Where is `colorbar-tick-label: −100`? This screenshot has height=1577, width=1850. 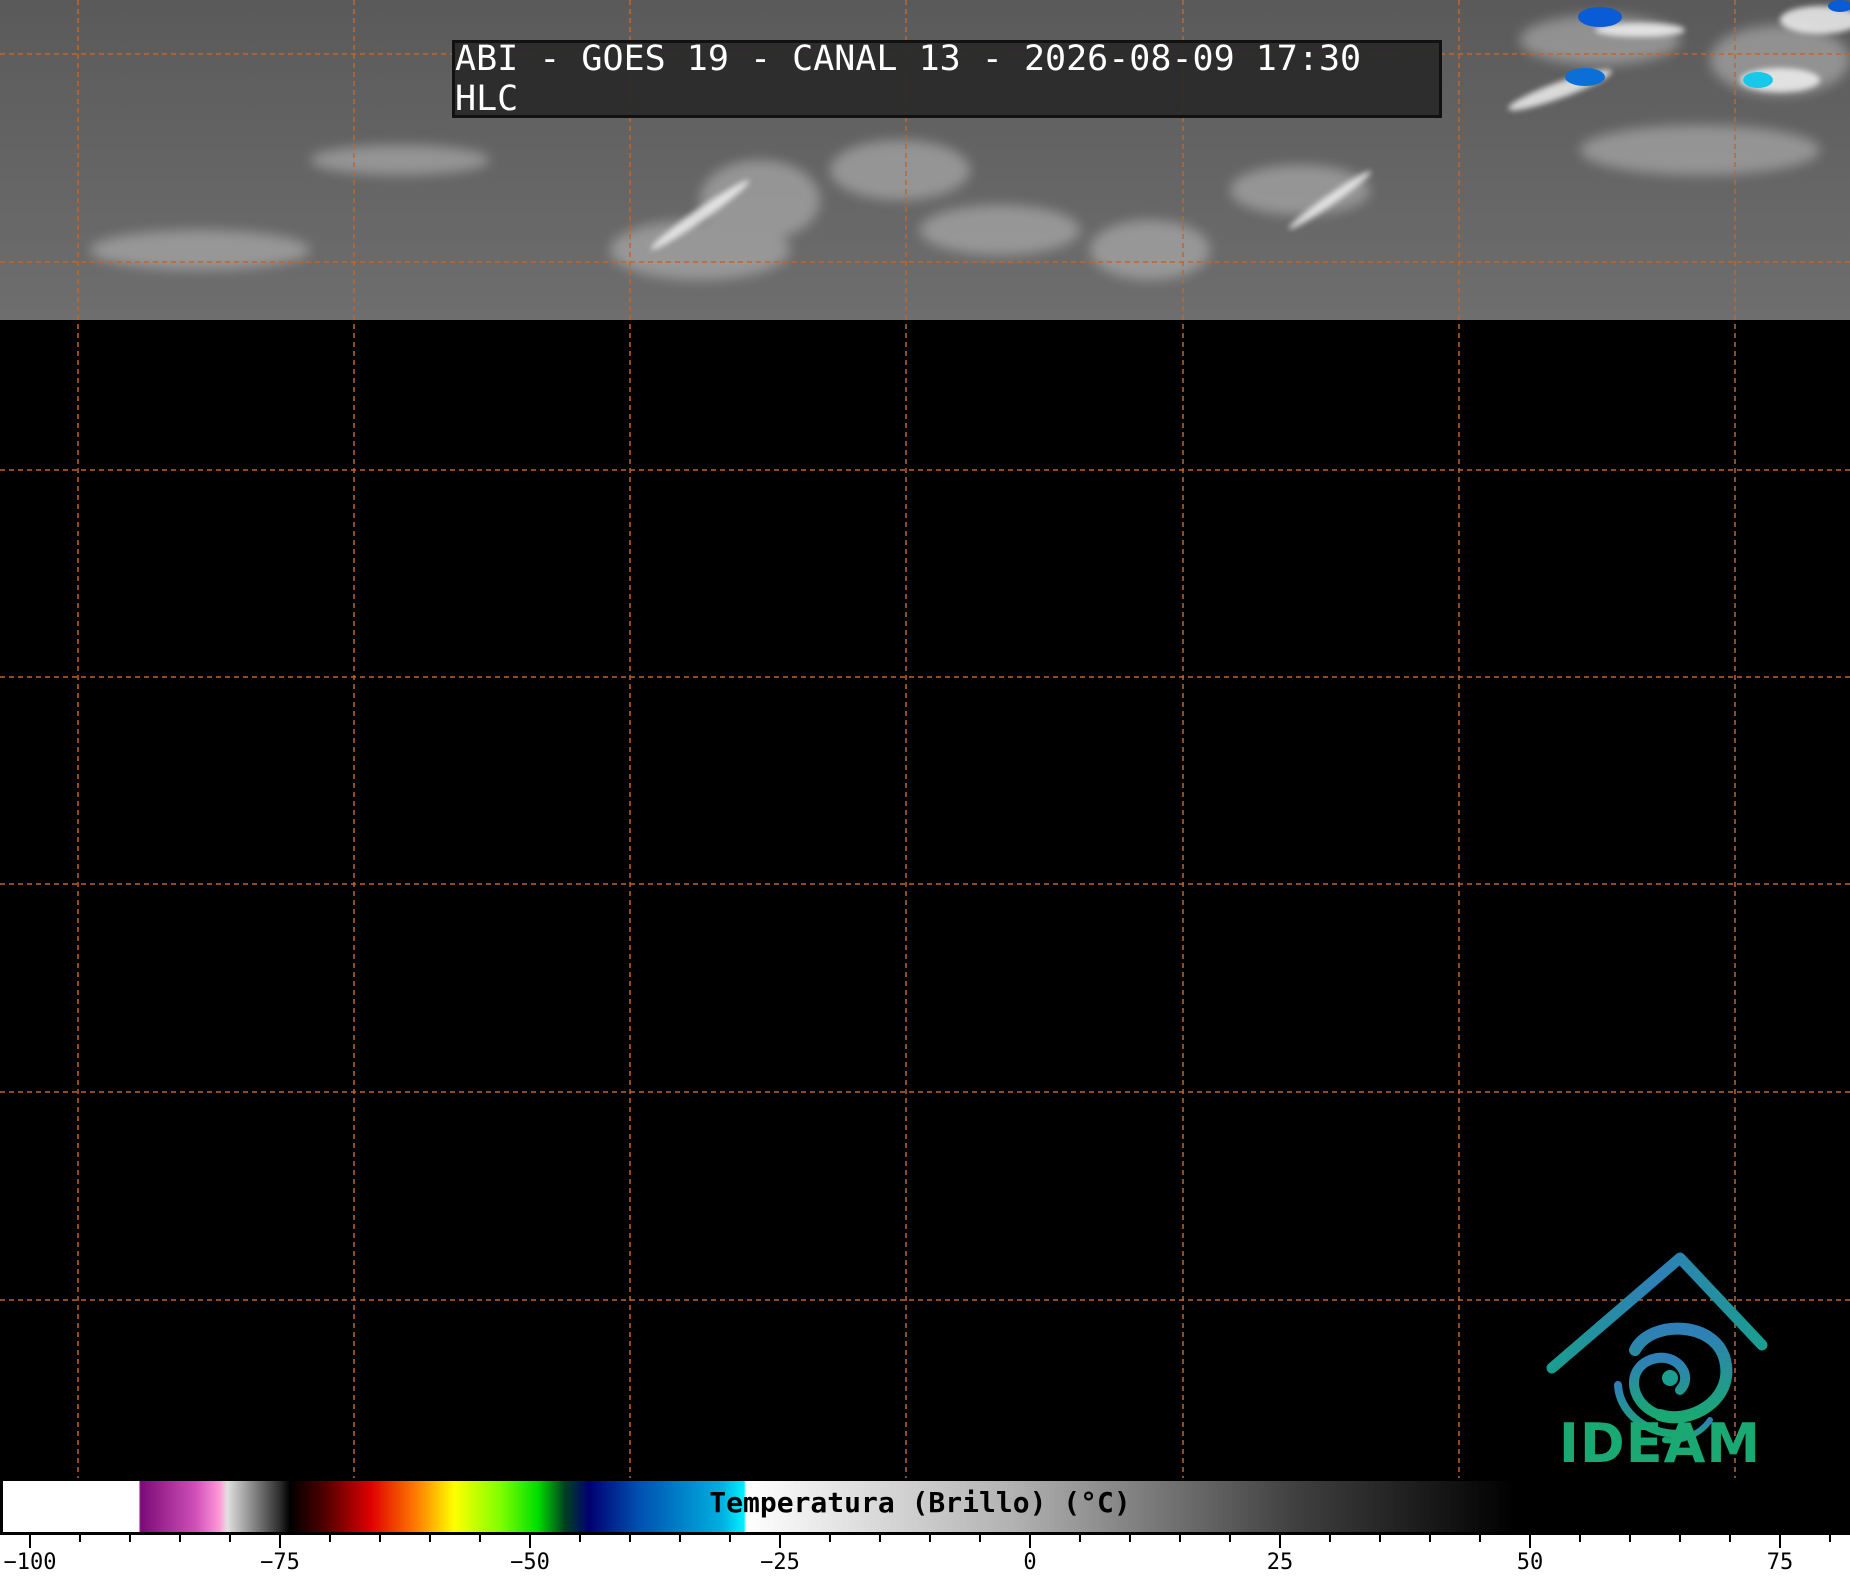
colorbar-tick-label: −100 is located at coordinates (30, 1562).